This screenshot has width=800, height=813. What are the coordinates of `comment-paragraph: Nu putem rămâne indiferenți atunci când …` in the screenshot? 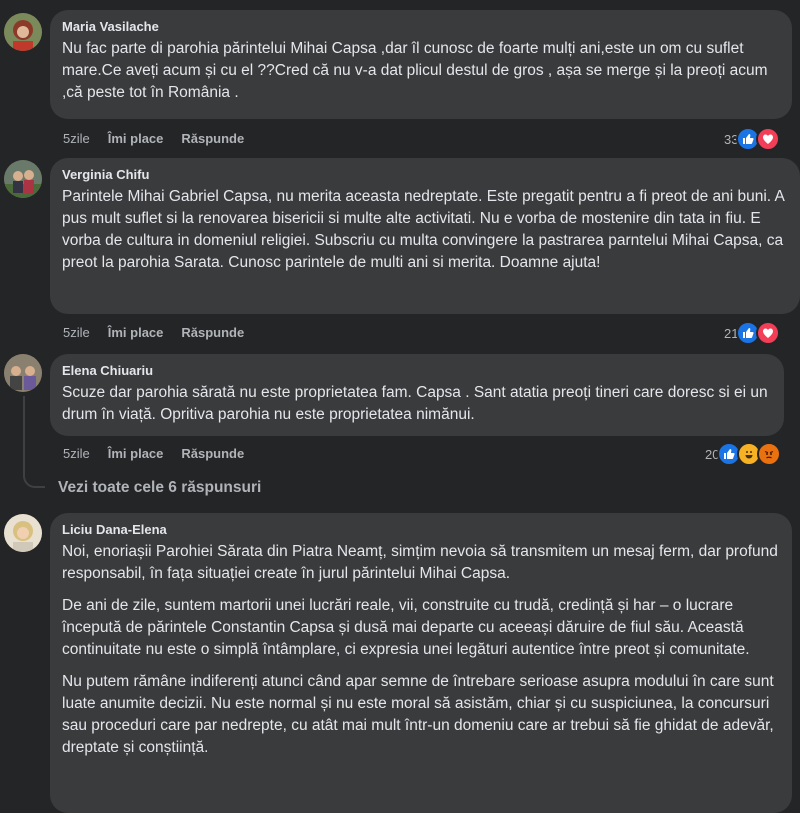 It's located at (418, 714).